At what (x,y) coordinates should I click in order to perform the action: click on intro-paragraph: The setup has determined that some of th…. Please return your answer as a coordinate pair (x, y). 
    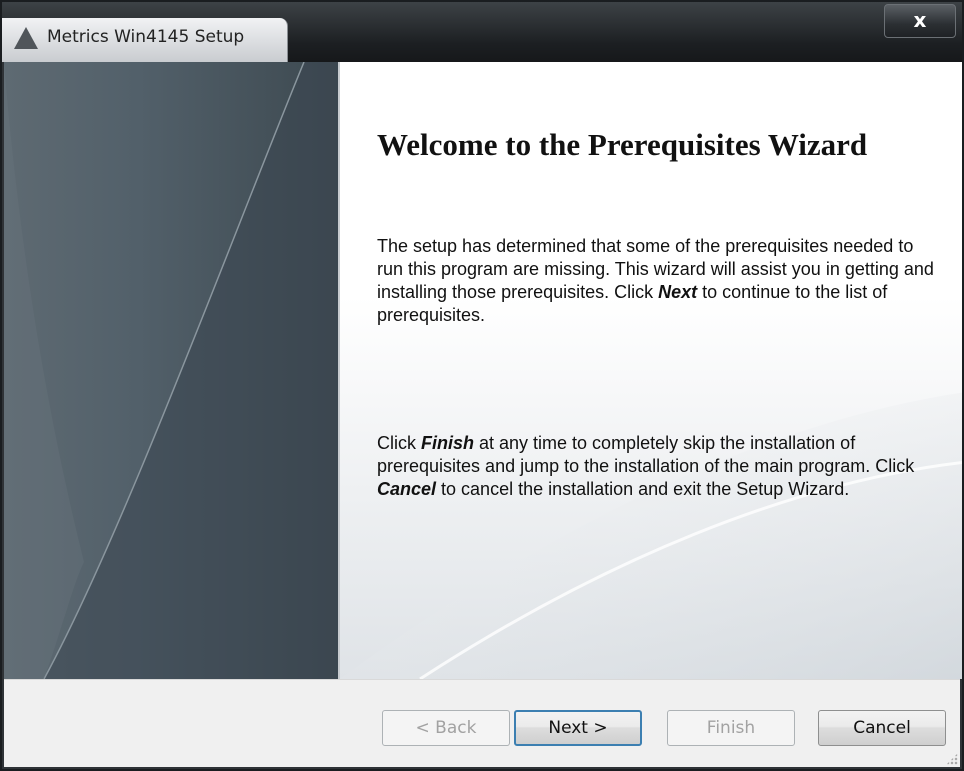
    Looking at the image, I should click on (657, 281).